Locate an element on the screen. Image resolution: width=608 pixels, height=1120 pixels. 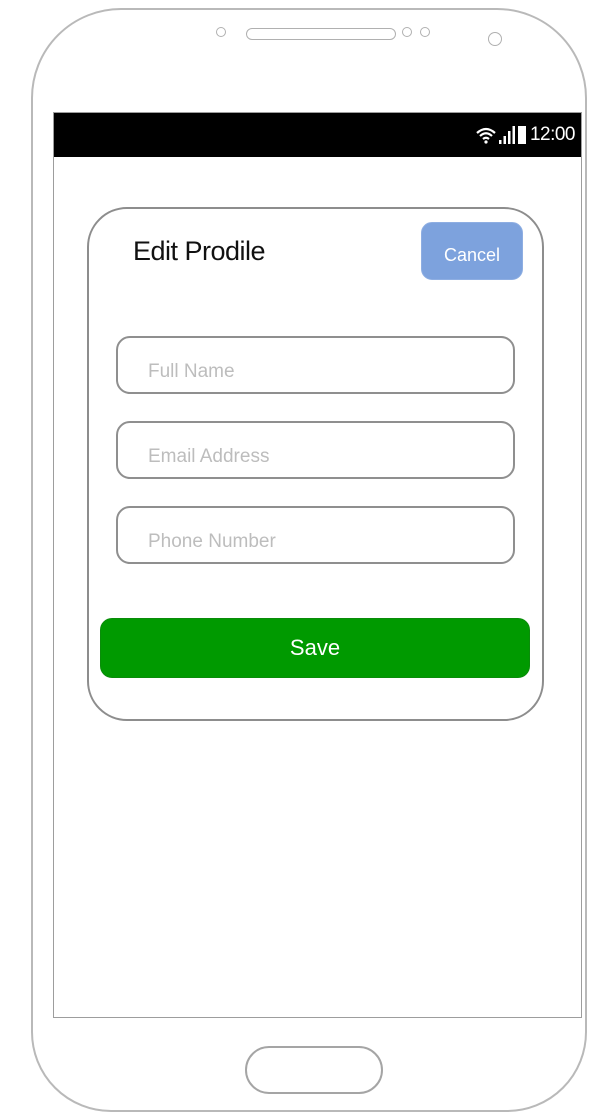
signal-icon is located at coordinates (506, 135).